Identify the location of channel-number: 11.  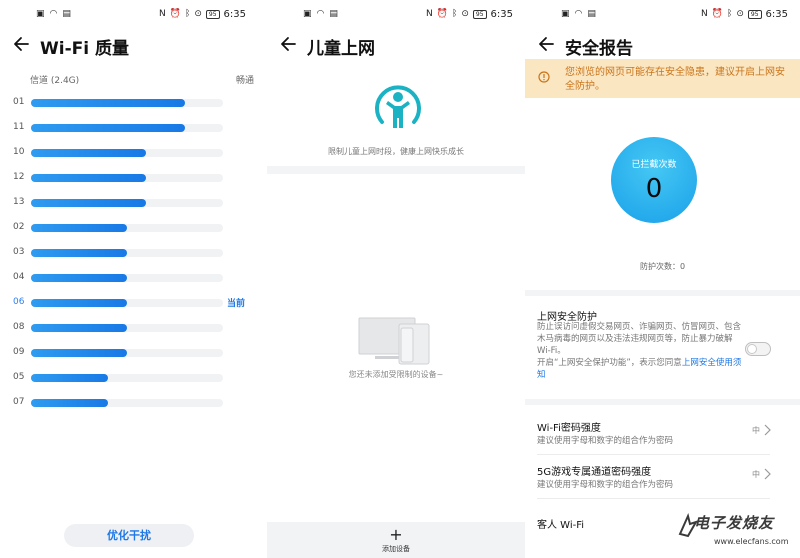
(19, 127).